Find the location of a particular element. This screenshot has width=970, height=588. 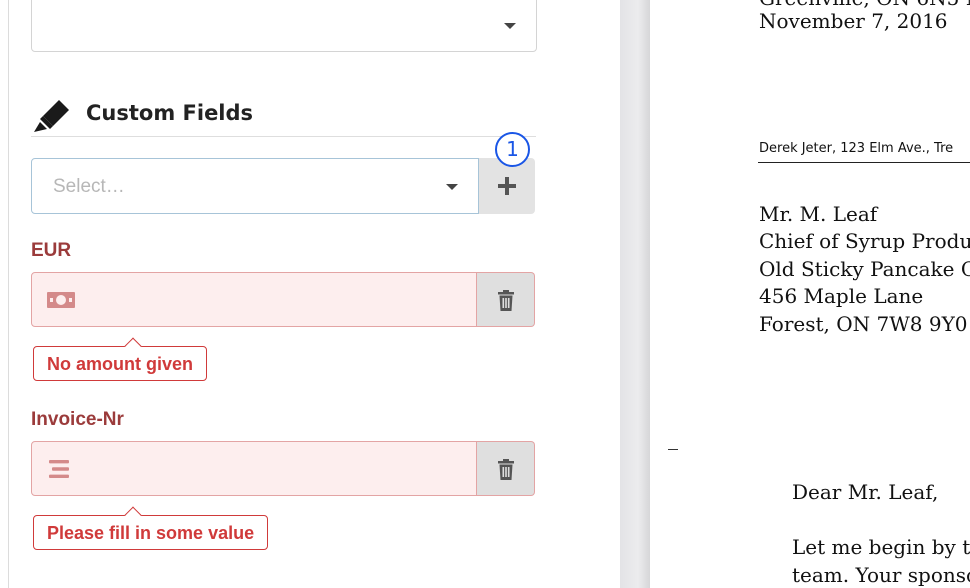

step-badge: 1 is located at coordinates (512, 149).